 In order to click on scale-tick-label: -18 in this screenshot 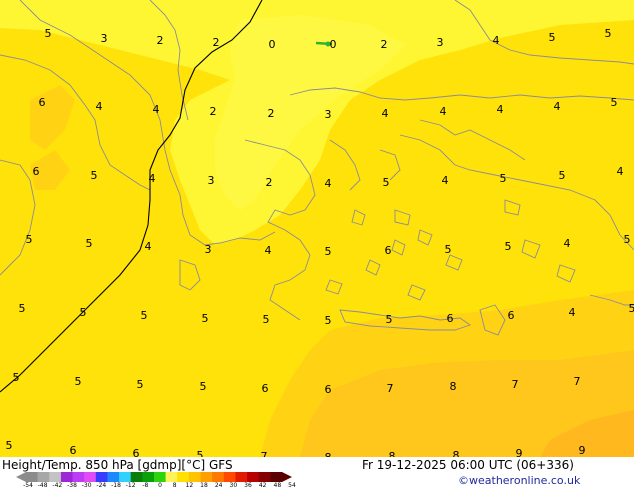, I will do `click(116, 485)`.